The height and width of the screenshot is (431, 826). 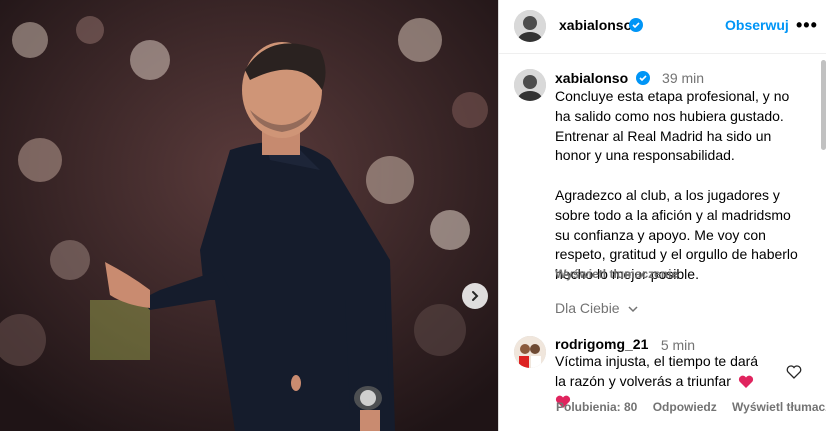 I want to click on comment-likes-count: Polubienia: 80, so click(x=596, y=407).